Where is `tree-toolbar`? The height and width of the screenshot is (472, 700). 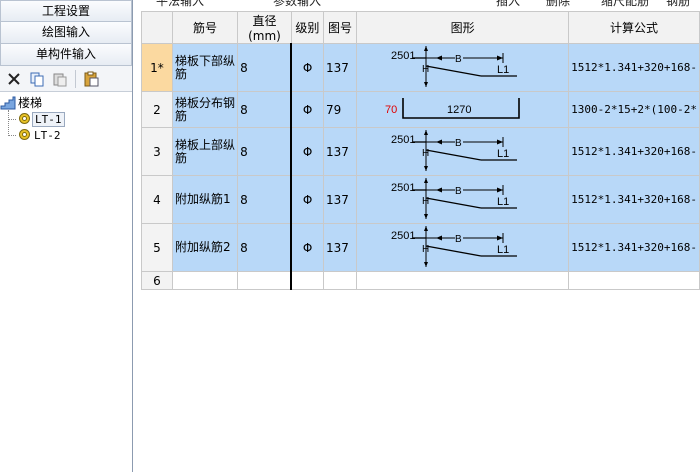 tree-toolbar is located at coordinates (66, 79).